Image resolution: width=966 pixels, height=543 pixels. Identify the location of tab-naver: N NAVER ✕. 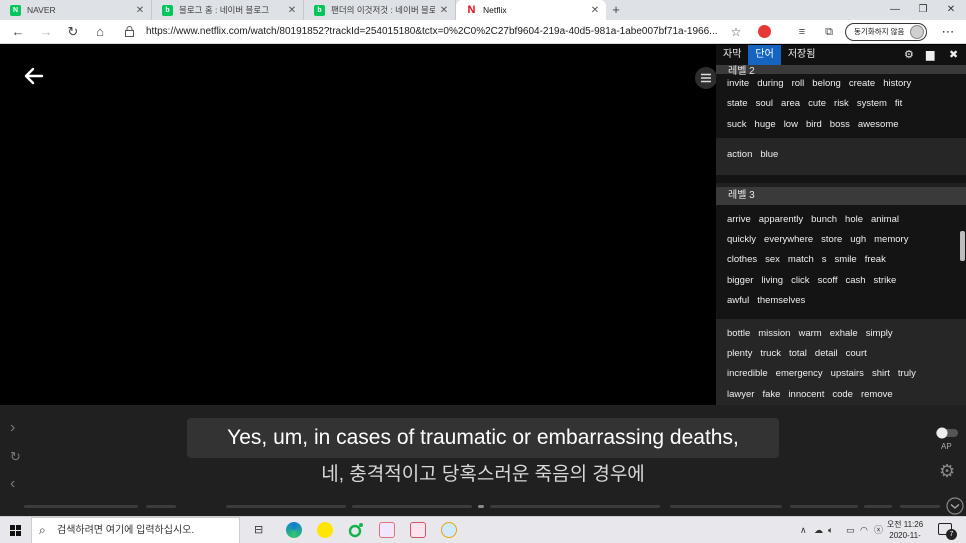
(76, 10).